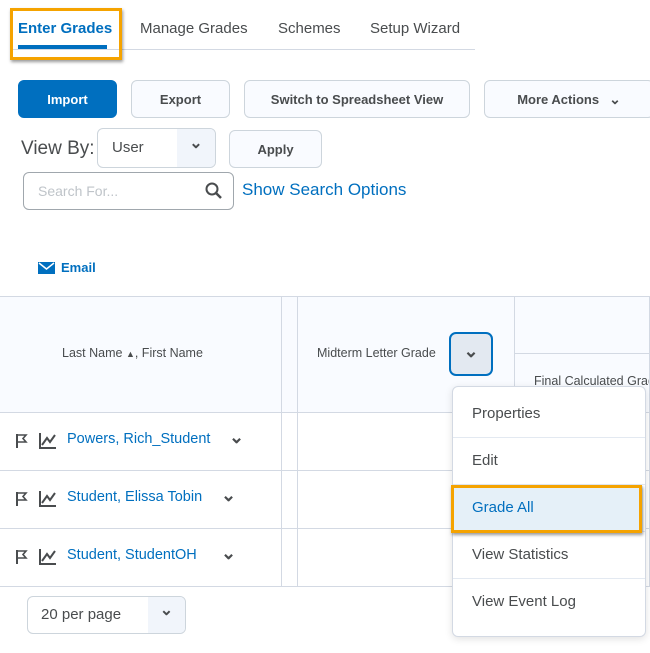 Image resolution: width=650 pixels, height=653 pixels. Describe the element at coordinates (194, 28) in the screenshot. I see `tab-manage-grades: Manage Grades` at that location.